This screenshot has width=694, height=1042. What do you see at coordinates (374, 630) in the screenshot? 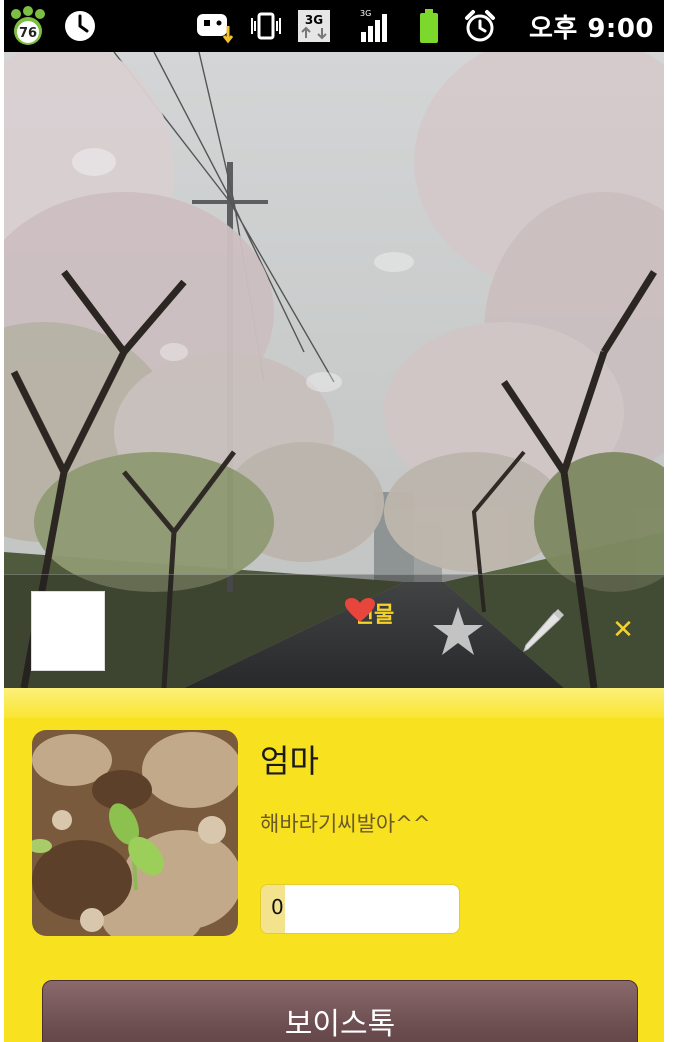
I see `gift-button: 선물` at bounding box center [374, 630].